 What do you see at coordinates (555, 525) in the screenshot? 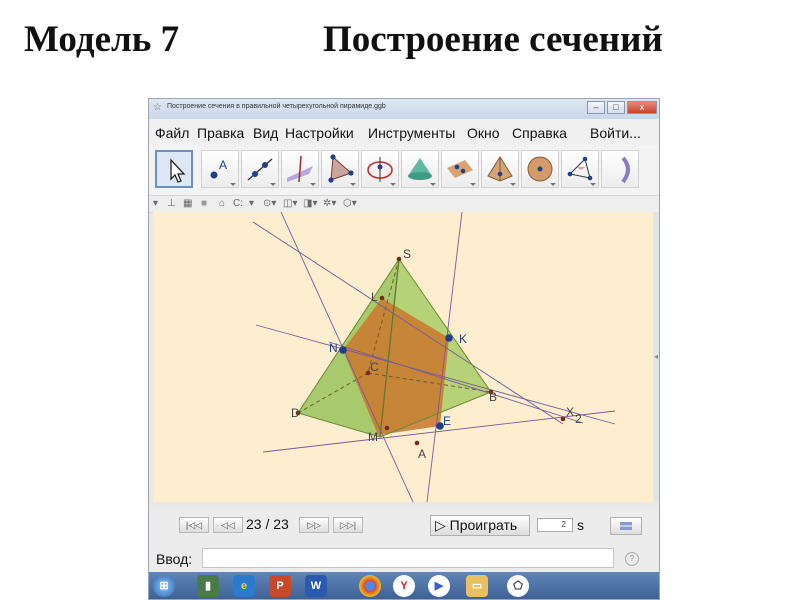
I see `speed-input: 2` at bounding box center [555, 525].